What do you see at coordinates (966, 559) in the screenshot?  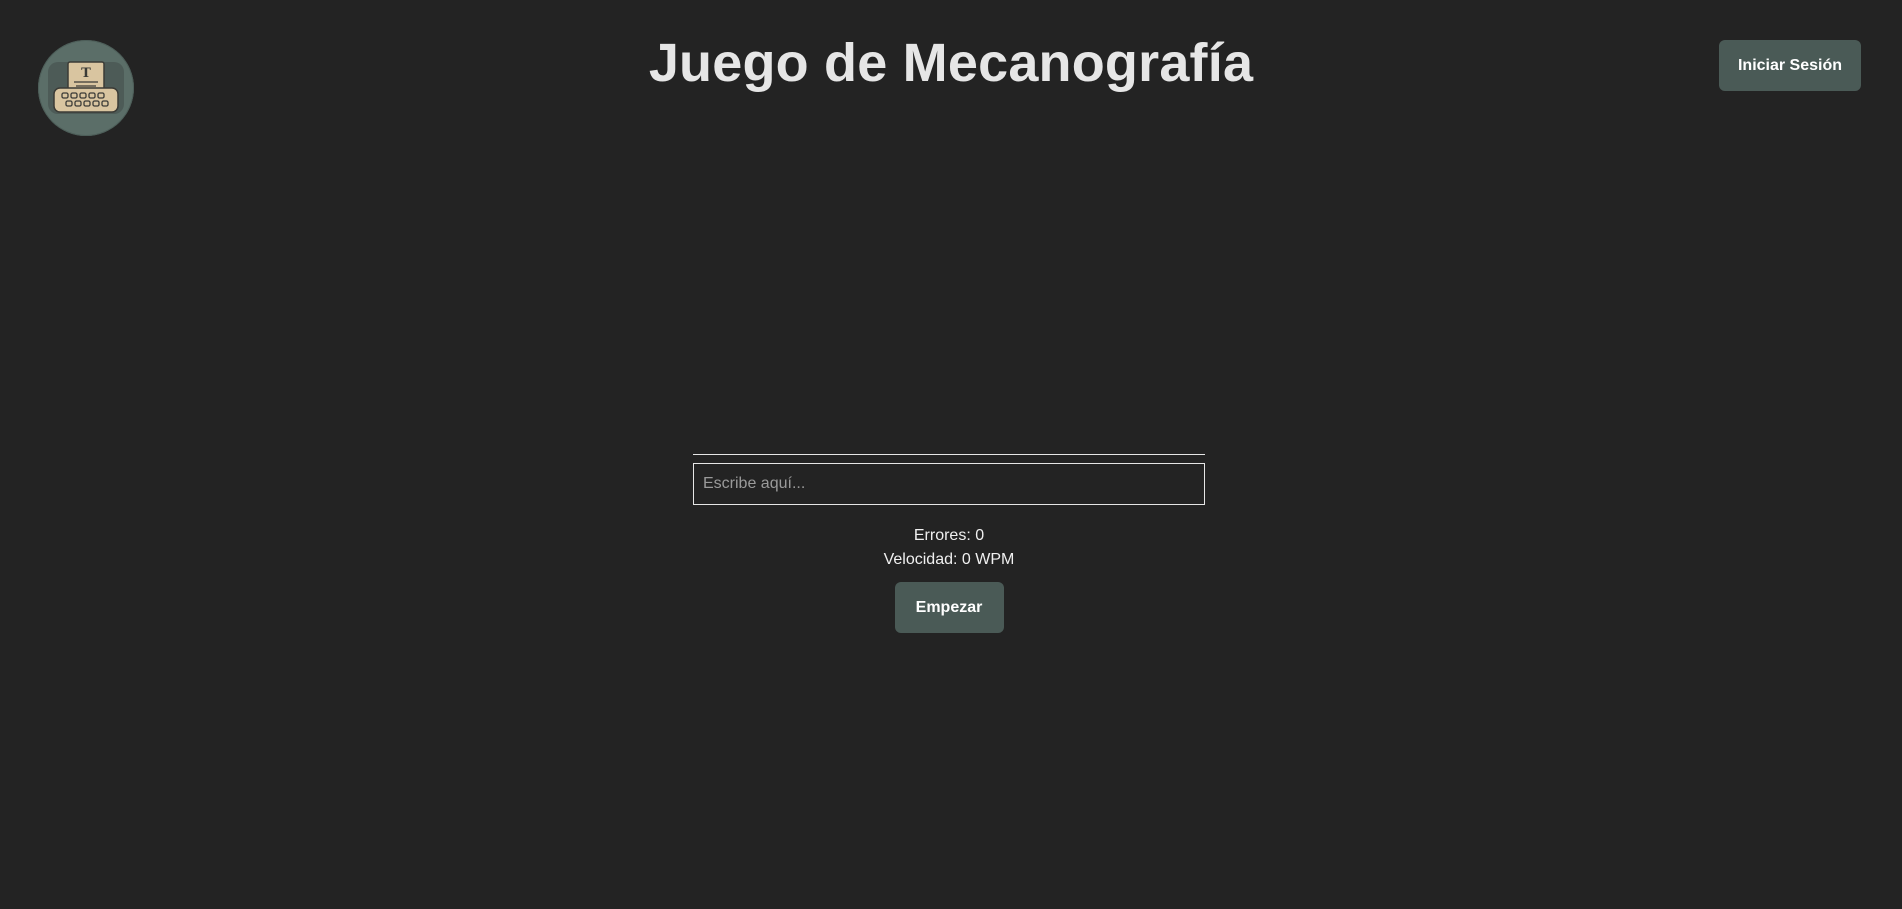 I see `speed-value: 0` at bounding box center [966, 559].